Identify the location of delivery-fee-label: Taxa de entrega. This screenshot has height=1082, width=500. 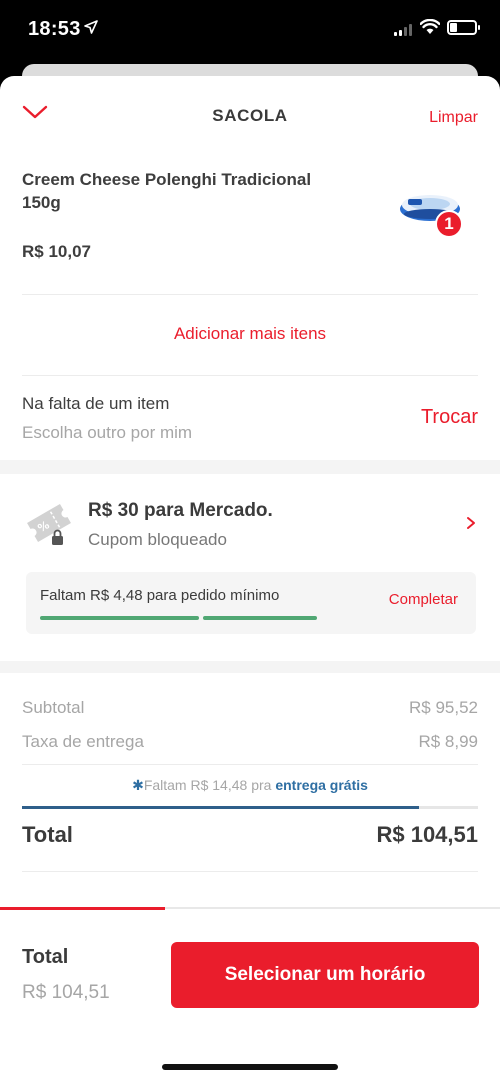
(83, 741).